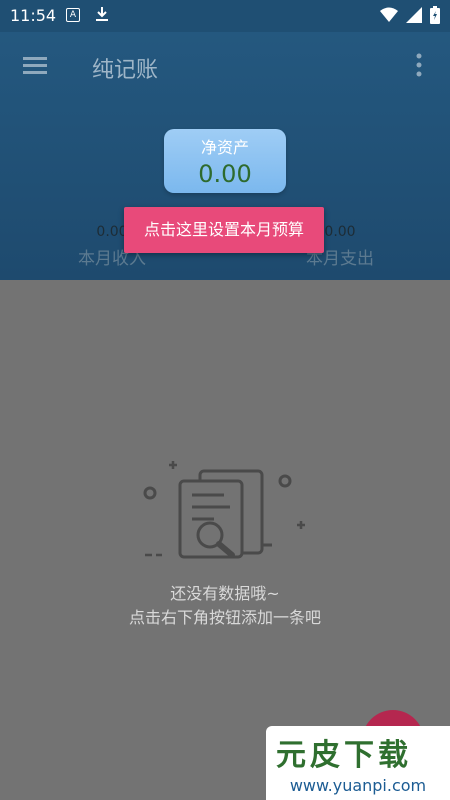  What do you see at coordinates (224, 147) in the screenshot?
I see `net-assets-label: 净资产` at bounding box center [224, 147].